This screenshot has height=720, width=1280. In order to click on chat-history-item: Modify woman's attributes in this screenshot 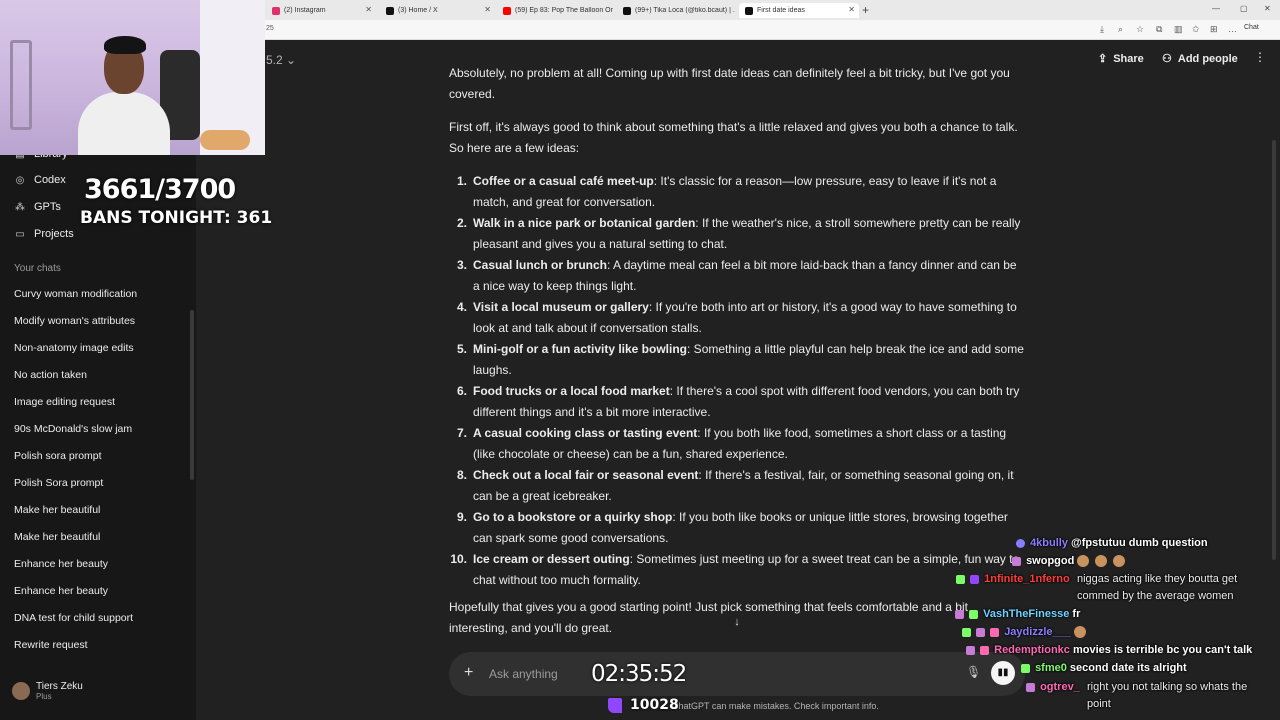, I will do `click(74, 321)`.